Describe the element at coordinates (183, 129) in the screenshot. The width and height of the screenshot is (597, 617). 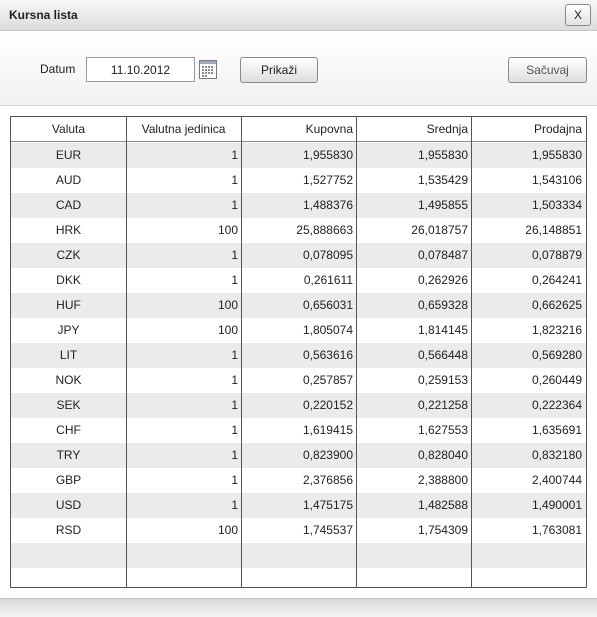
I see `column-header-unit: Valutna jedinica` at that location.